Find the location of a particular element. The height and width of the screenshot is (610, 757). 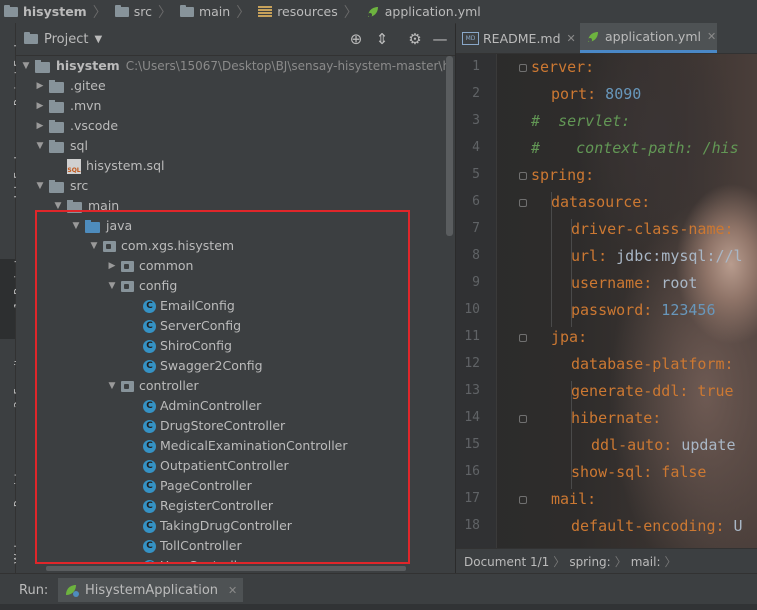

line-number: 6 is located at coordinates (476, 201).